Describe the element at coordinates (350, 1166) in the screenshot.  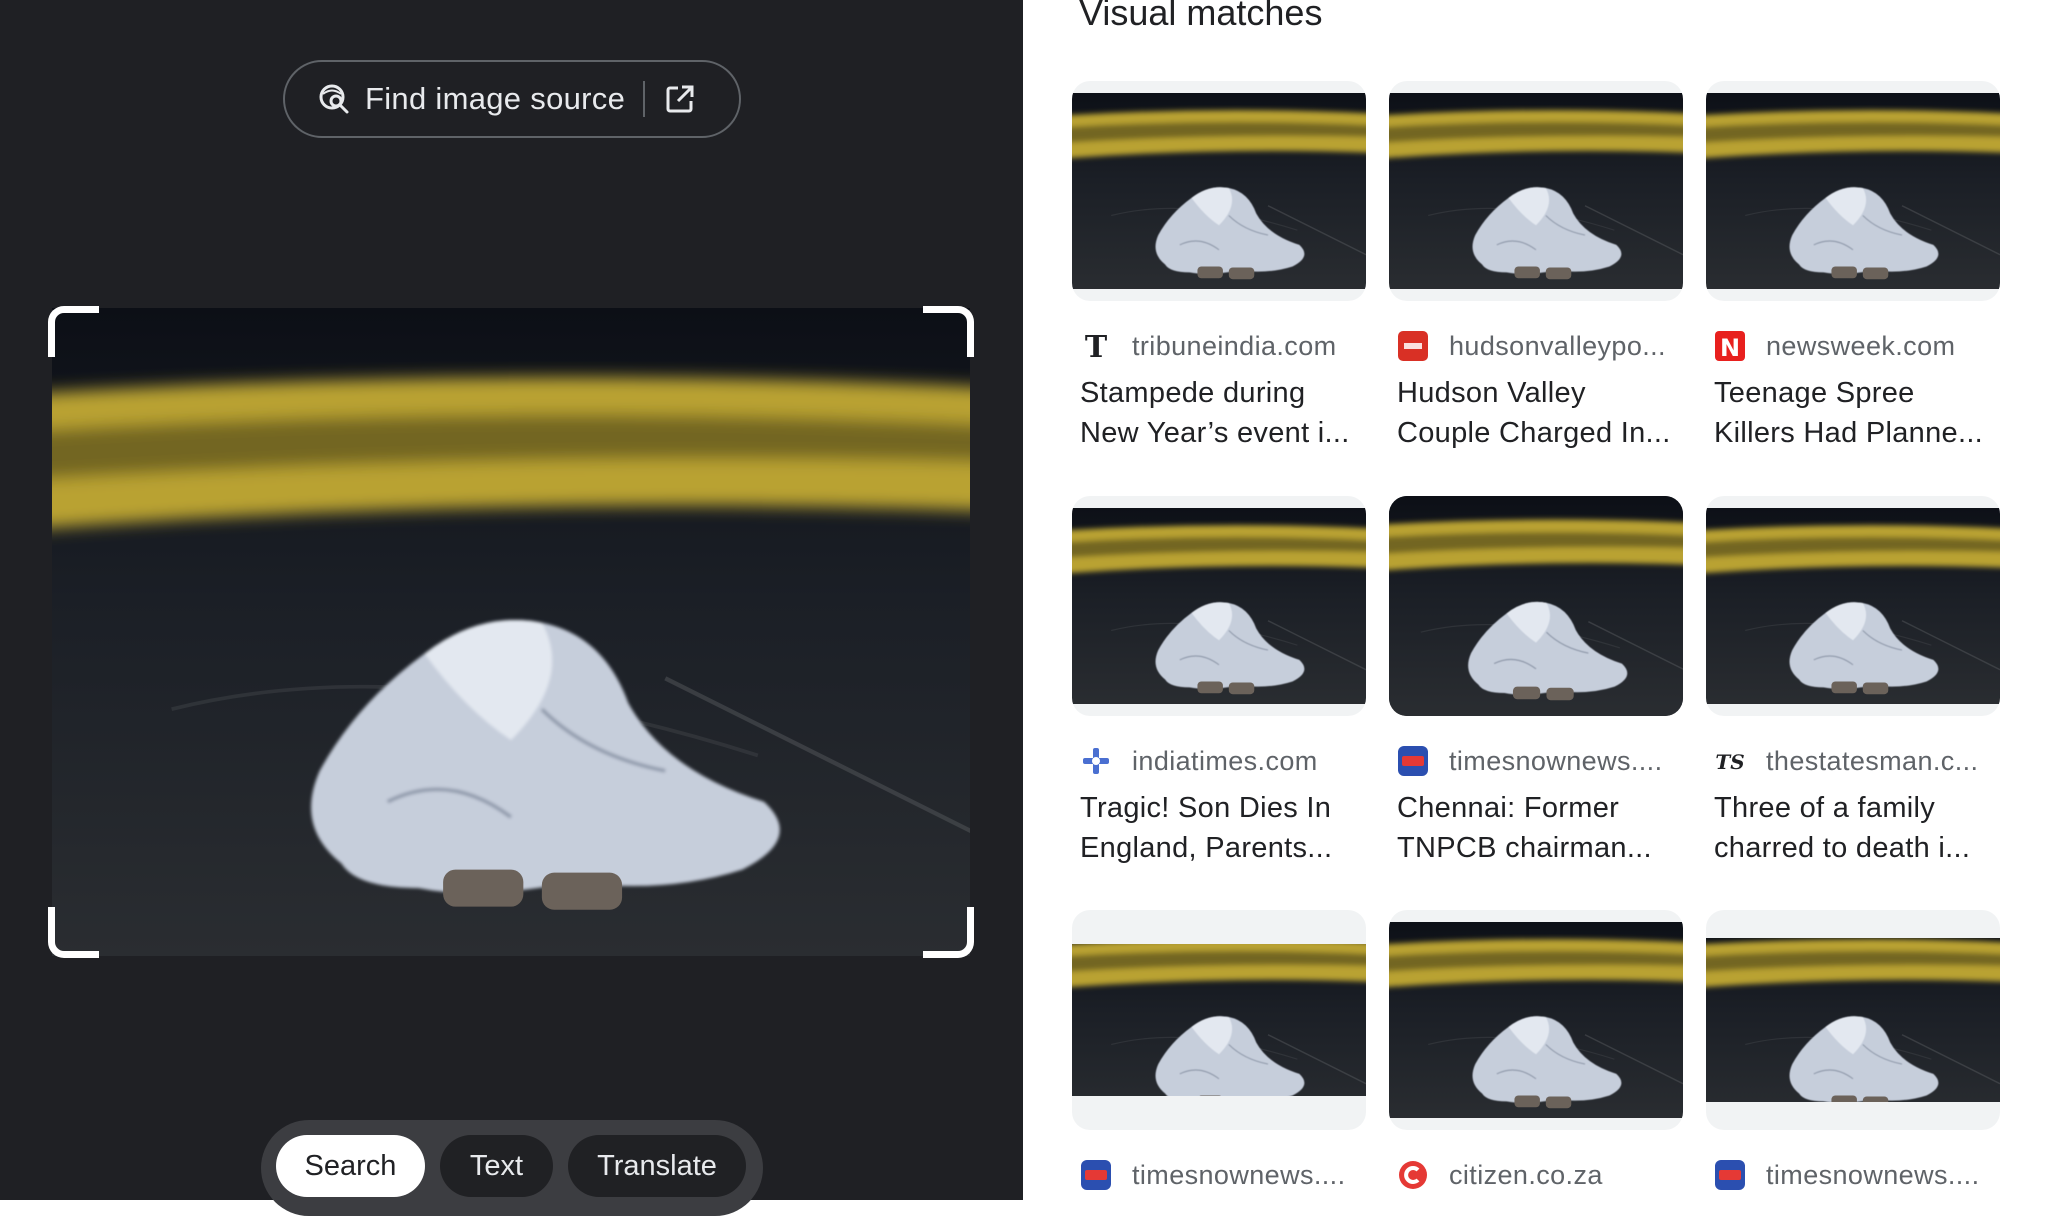
I see `mode-search-button: Search` at that location.